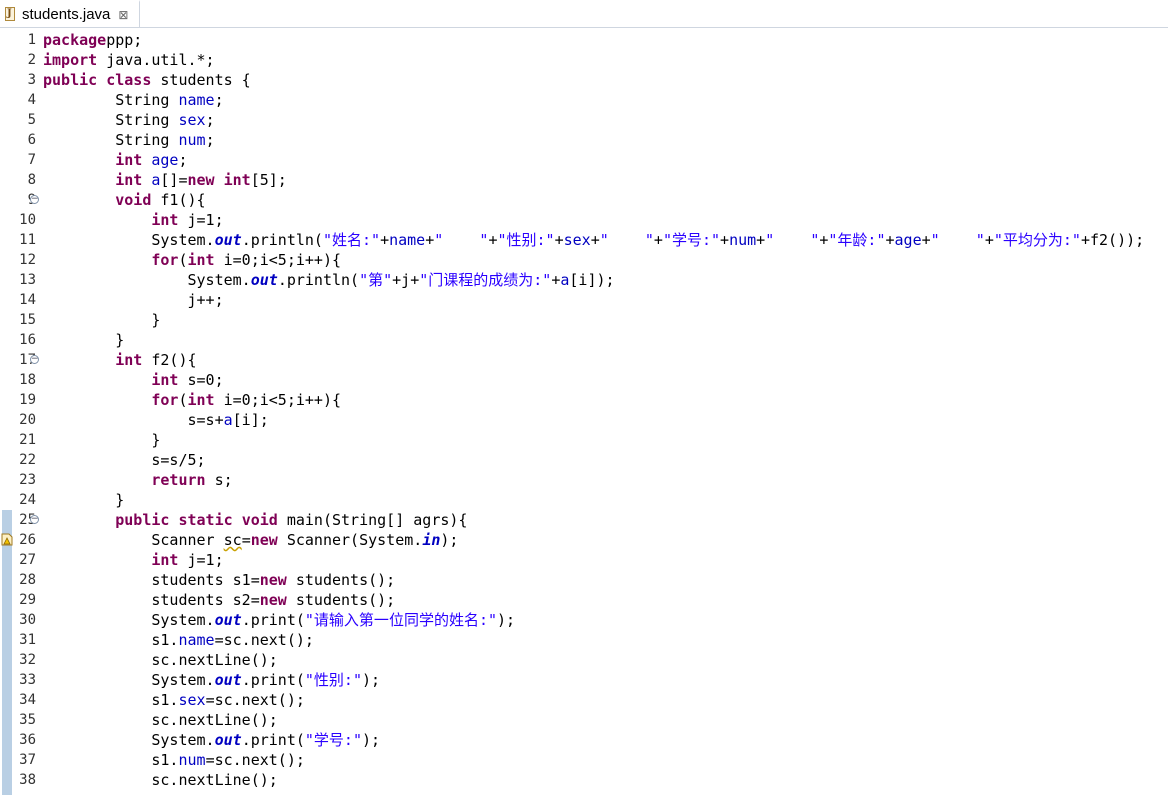 This screenshot has width=1168, height=795. Describe the element at coordinates (584, 100) in the screenshot. I see `code-line: 4 String name;` at that location.